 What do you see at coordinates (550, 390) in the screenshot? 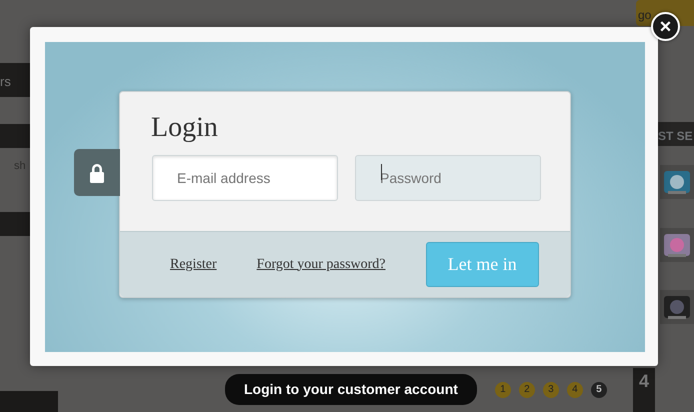
I see `page-dot: 3` at bounding box center [550, 390].